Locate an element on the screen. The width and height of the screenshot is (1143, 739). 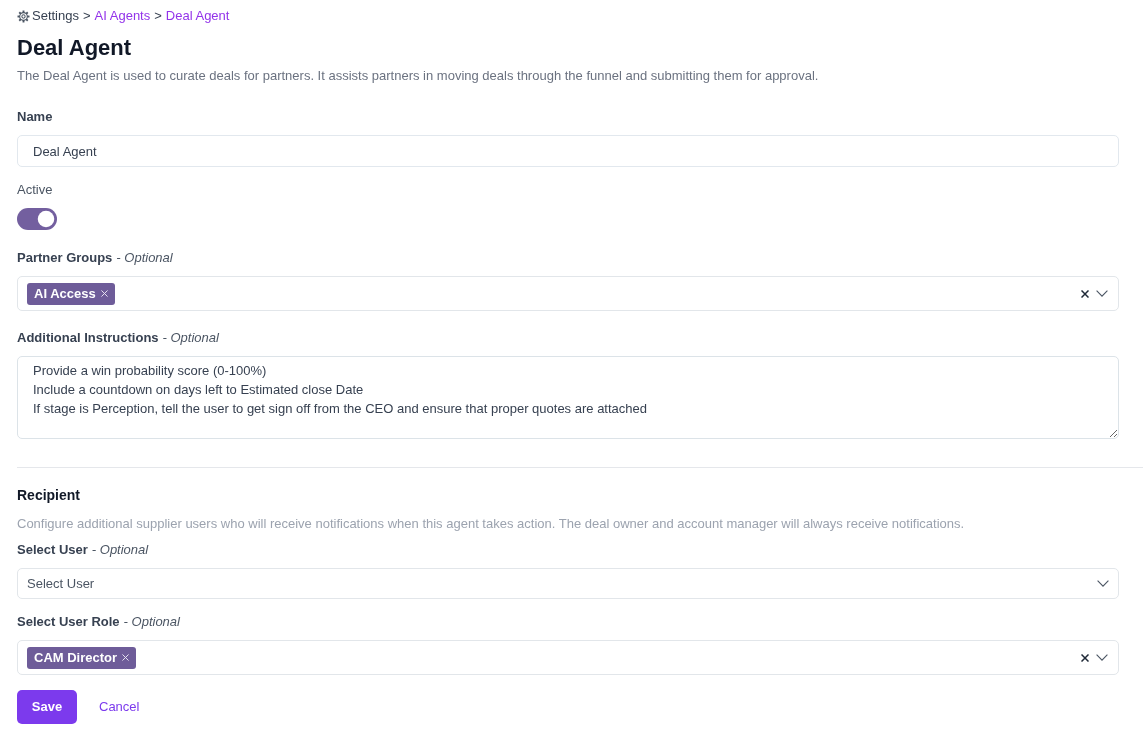
tag-label: CAM Director is located at coordinates (76, 657).